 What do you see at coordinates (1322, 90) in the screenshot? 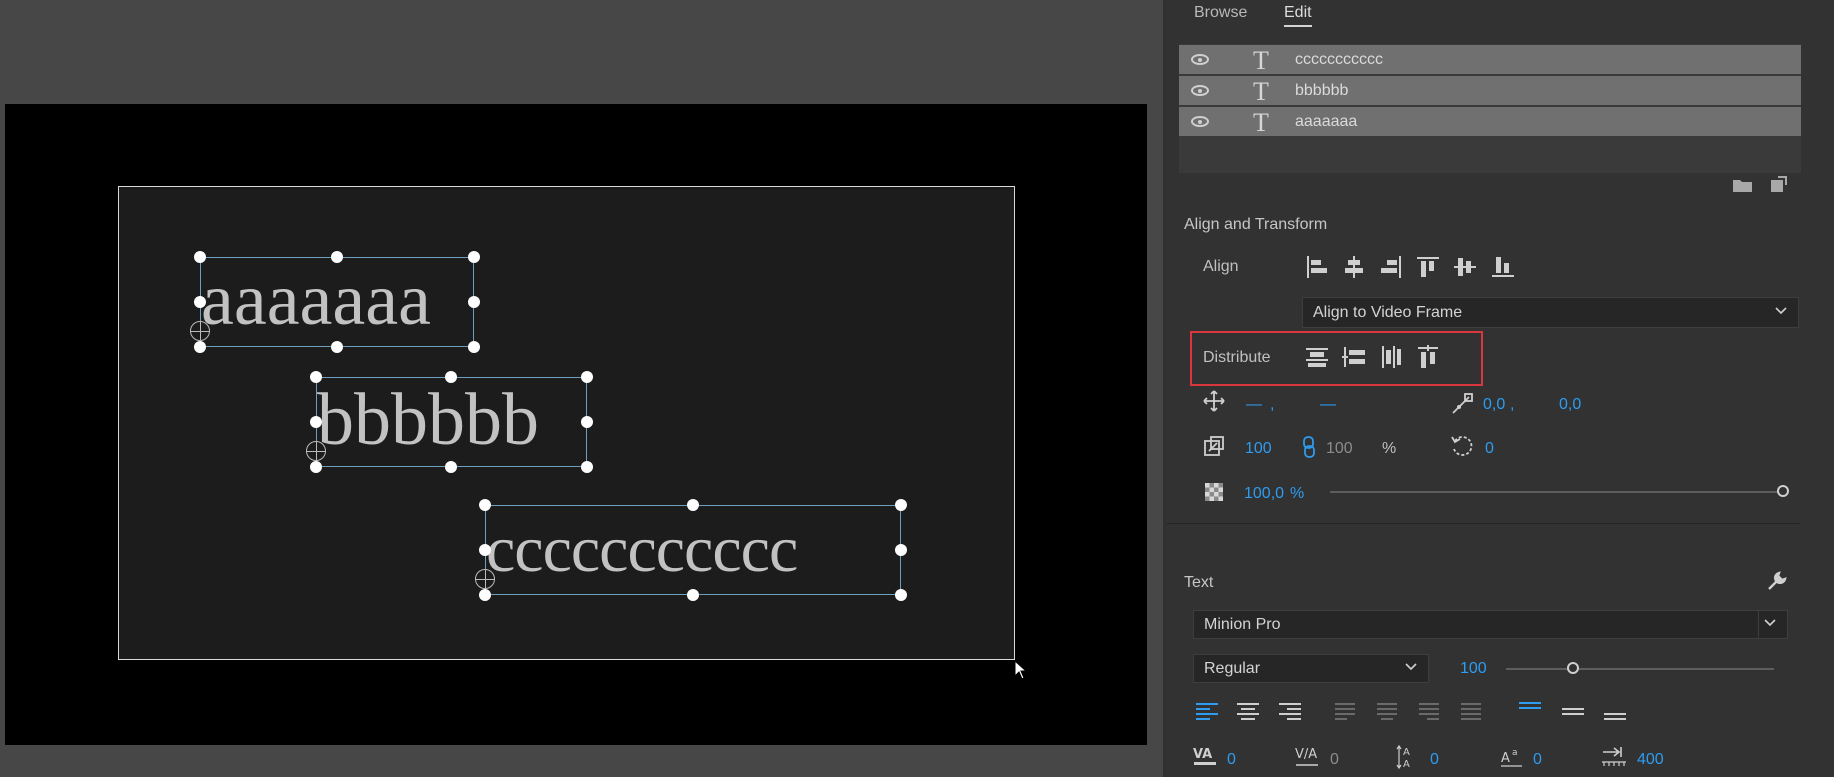
I see `layer-name: bbbbbb` at bounding box center [1322, 90].